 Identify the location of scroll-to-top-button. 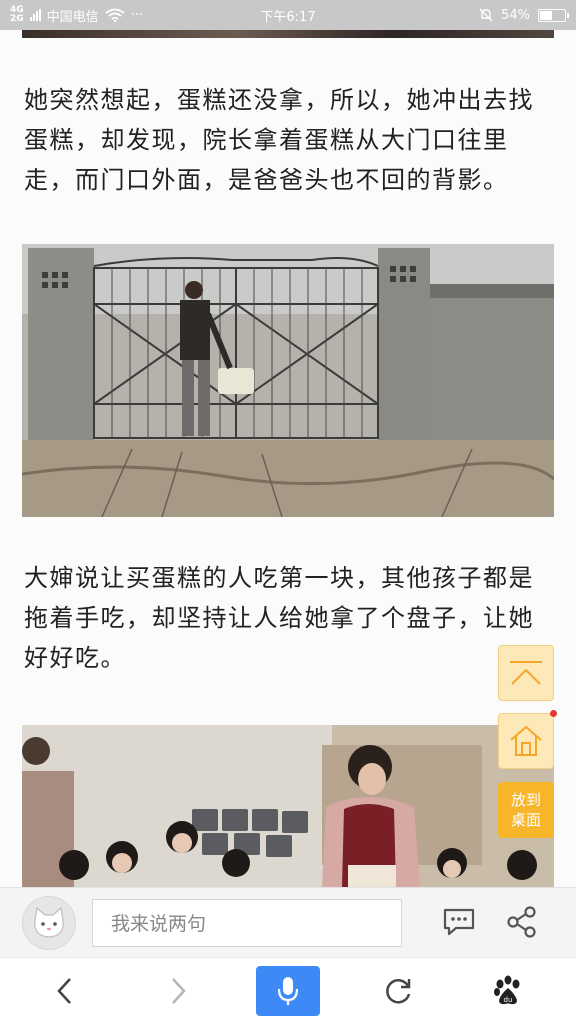
(526, 673).